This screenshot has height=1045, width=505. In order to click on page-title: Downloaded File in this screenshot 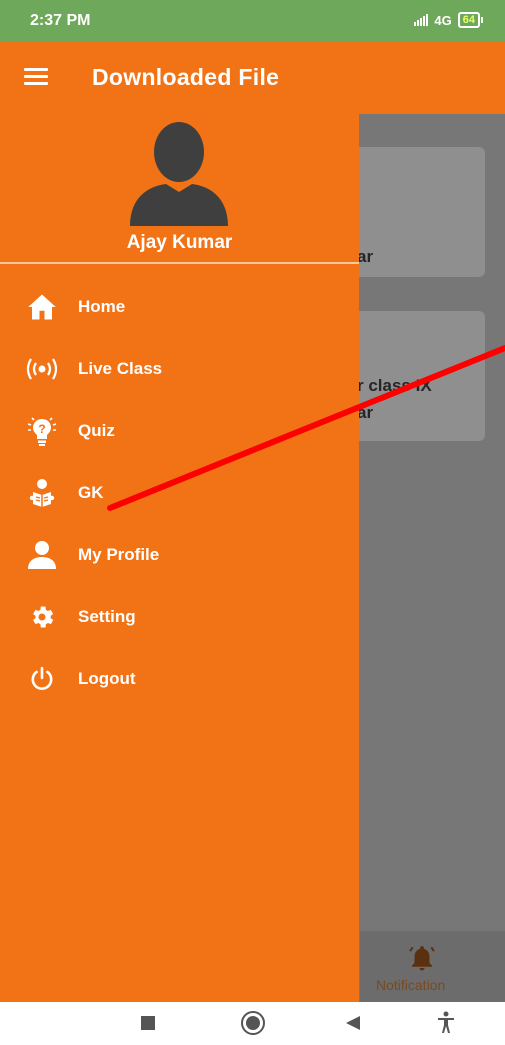, I will do `click(186, 77)`.